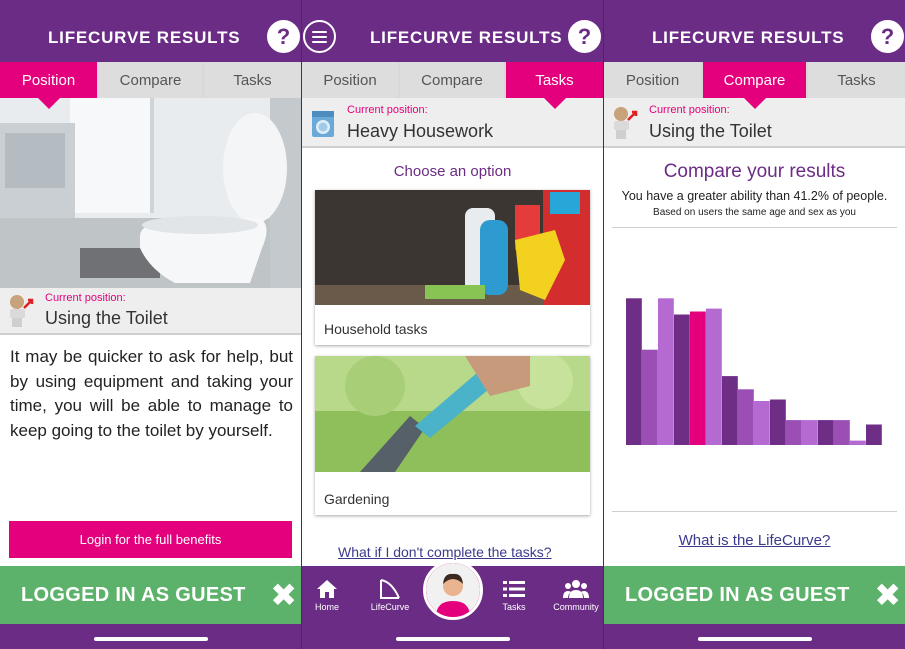  I want to click on option-card-gardening: Gardening, so click(452, 434).